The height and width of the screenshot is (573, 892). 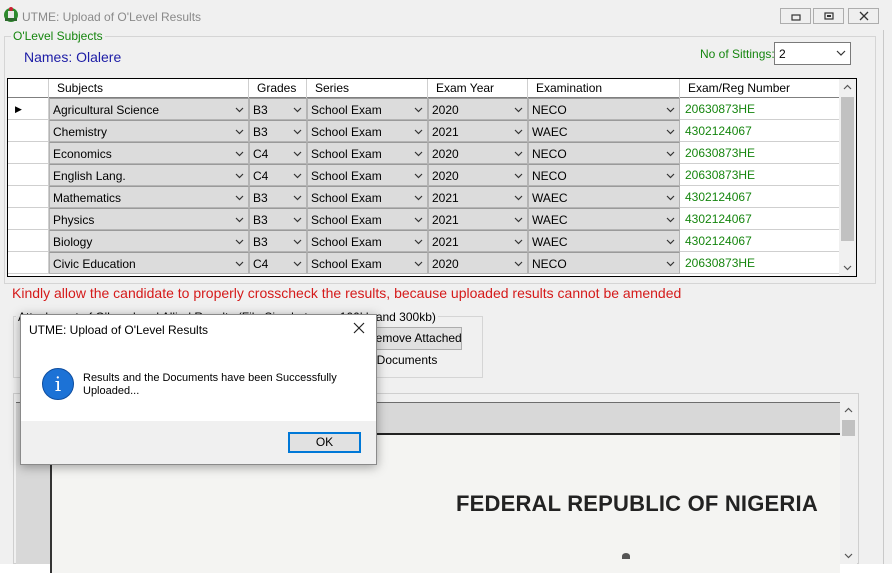 I want to click on subject-combo: Economics, so click(x=149, y=153).